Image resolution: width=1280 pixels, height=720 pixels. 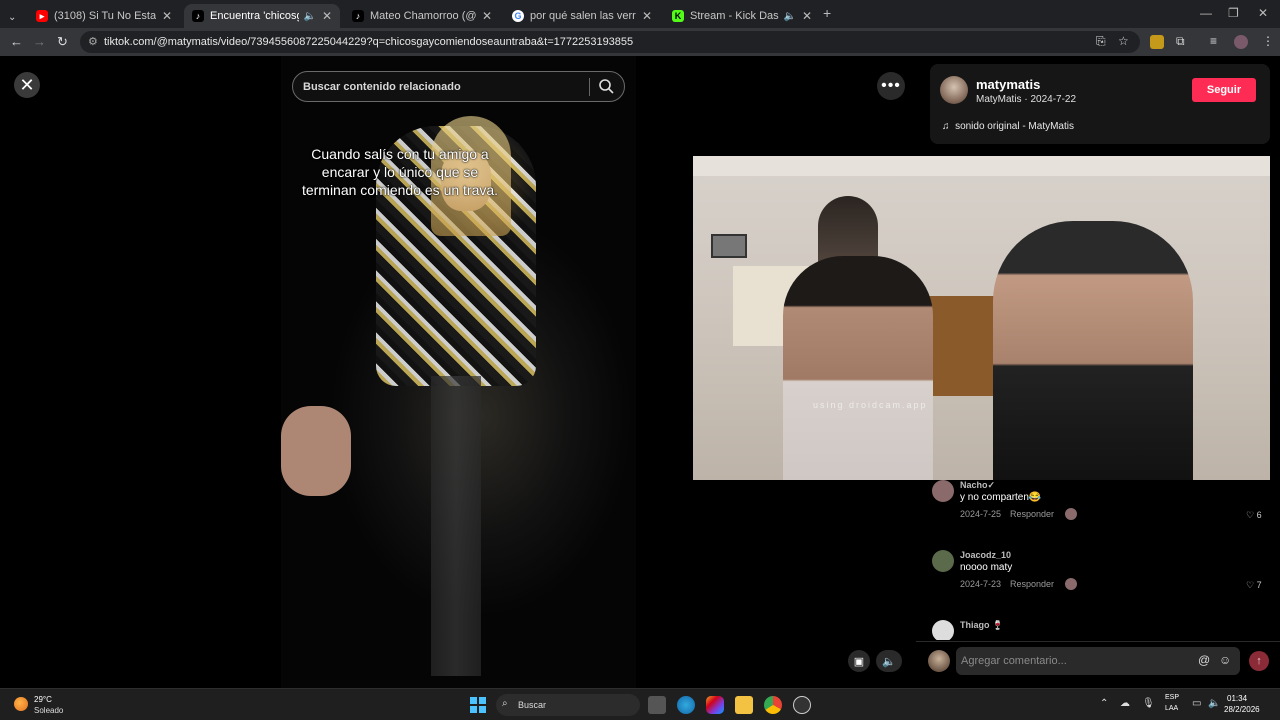 I want to click on keyboard-layout: LAA, so click(x=1171, y=708).